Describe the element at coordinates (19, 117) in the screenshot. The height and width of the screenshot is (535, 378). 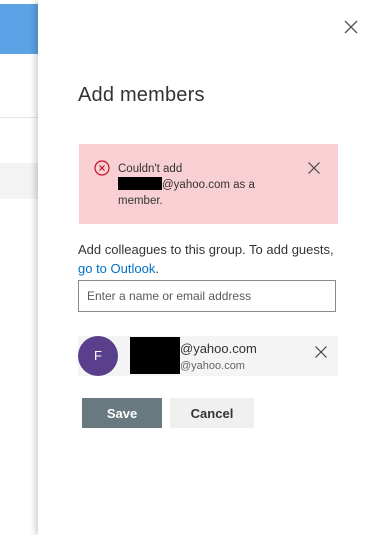
I see `background-divider` at that location.